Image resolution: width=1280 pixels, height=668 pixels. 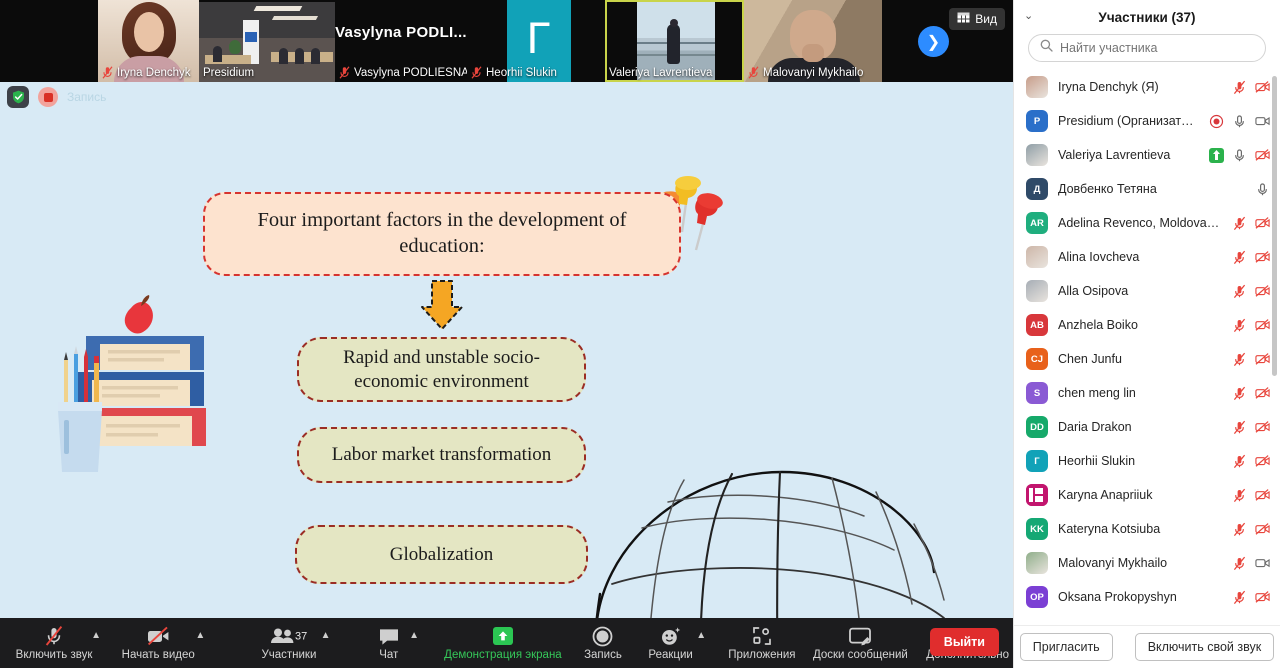 I want to click on video-tile-valeriya-lavrentieva: Valeriya Lavrentieva, so click(x=674, y=41).